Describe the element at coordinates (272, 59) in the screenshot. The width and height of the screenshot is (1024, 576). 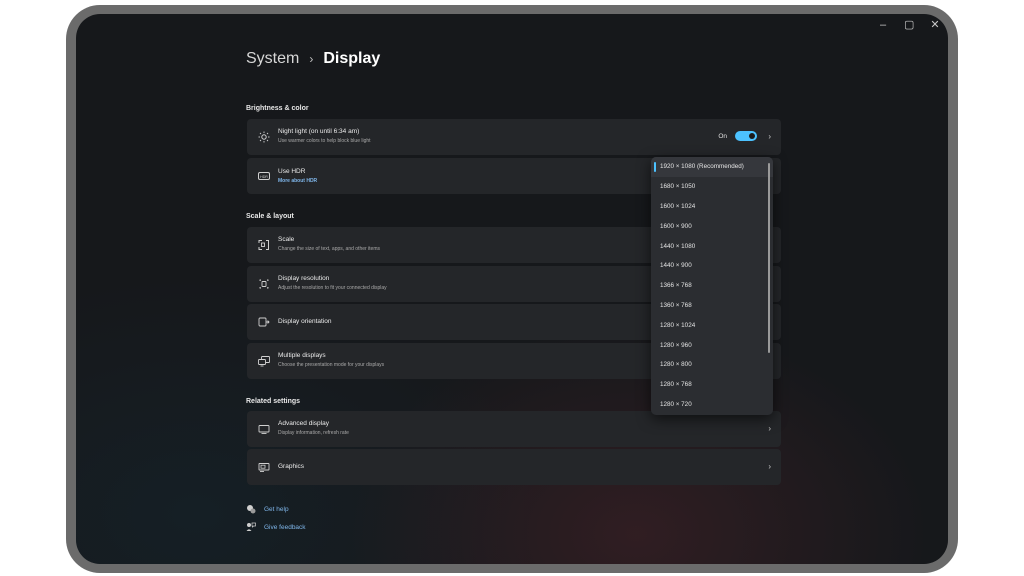
I see `breadcrumb-system-link: System` at that location.